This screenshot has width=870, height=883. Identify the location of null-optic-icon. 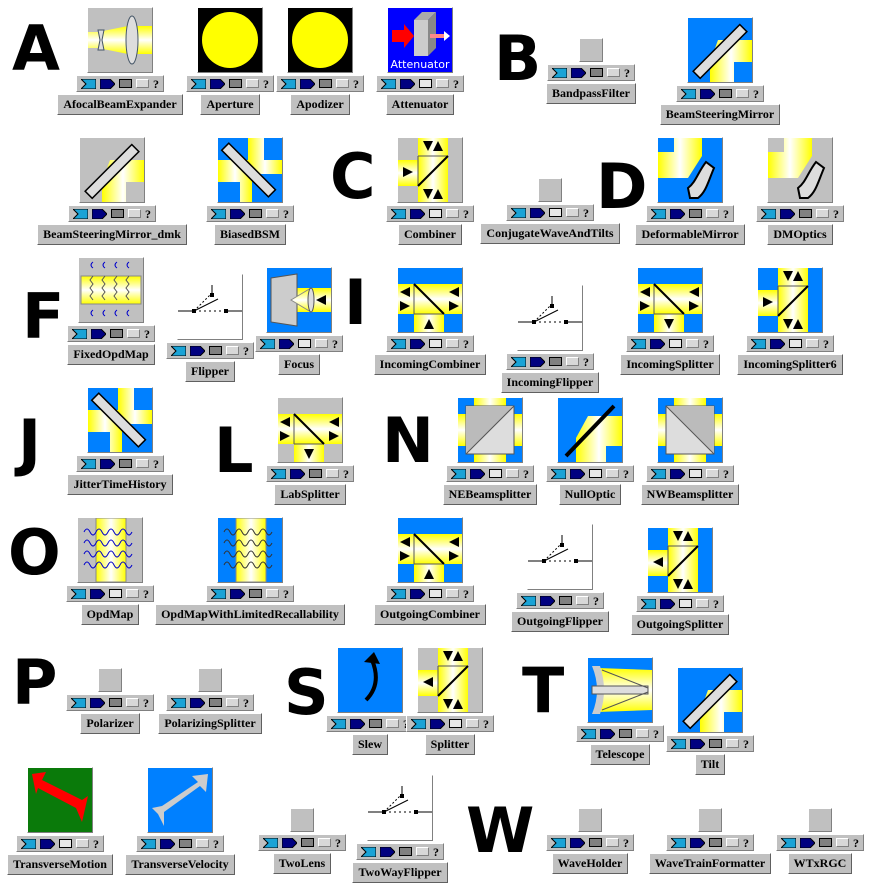
(590, 430).